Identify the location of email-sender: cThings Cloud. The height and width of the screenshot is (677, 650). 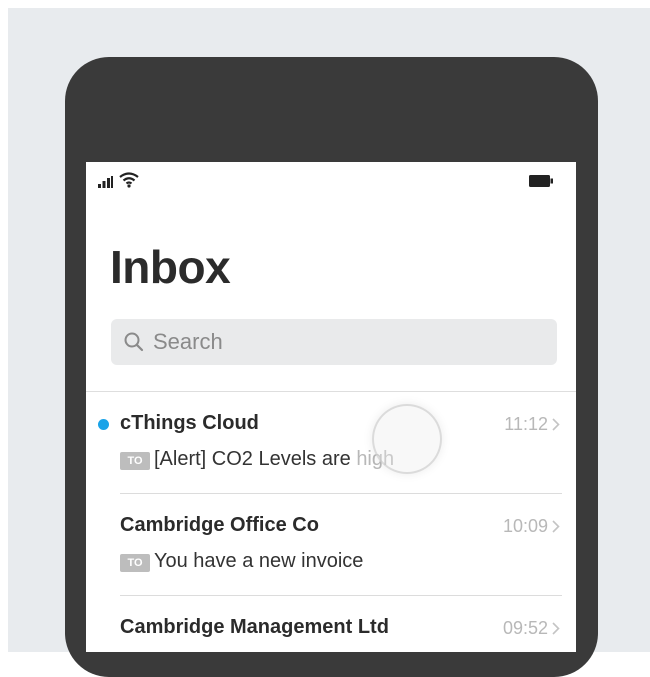
(189, 423).